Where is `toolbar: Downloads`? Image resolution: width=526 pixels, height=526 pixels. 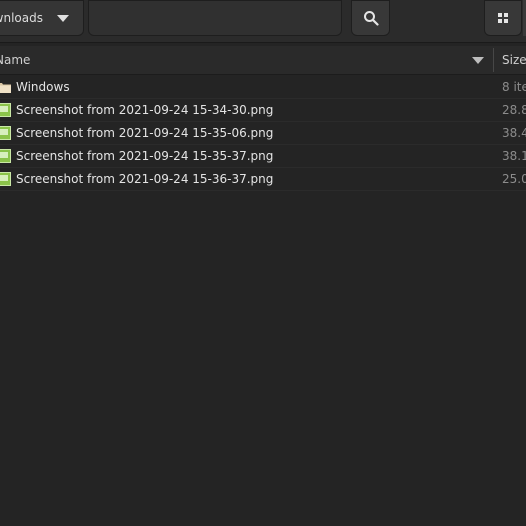
toolbar: Downloads is located at coordinates (263, 21).